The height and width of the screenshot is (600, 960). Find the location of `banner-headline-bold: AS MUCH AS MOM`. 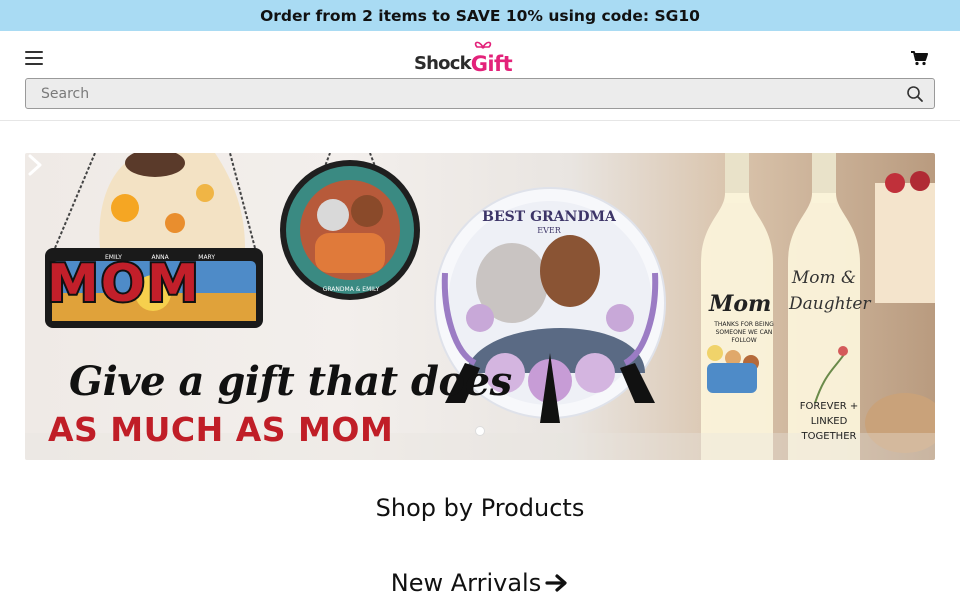

banner-headline-bold: AS MUCH AS MOM is located at coordinates (221, 429).